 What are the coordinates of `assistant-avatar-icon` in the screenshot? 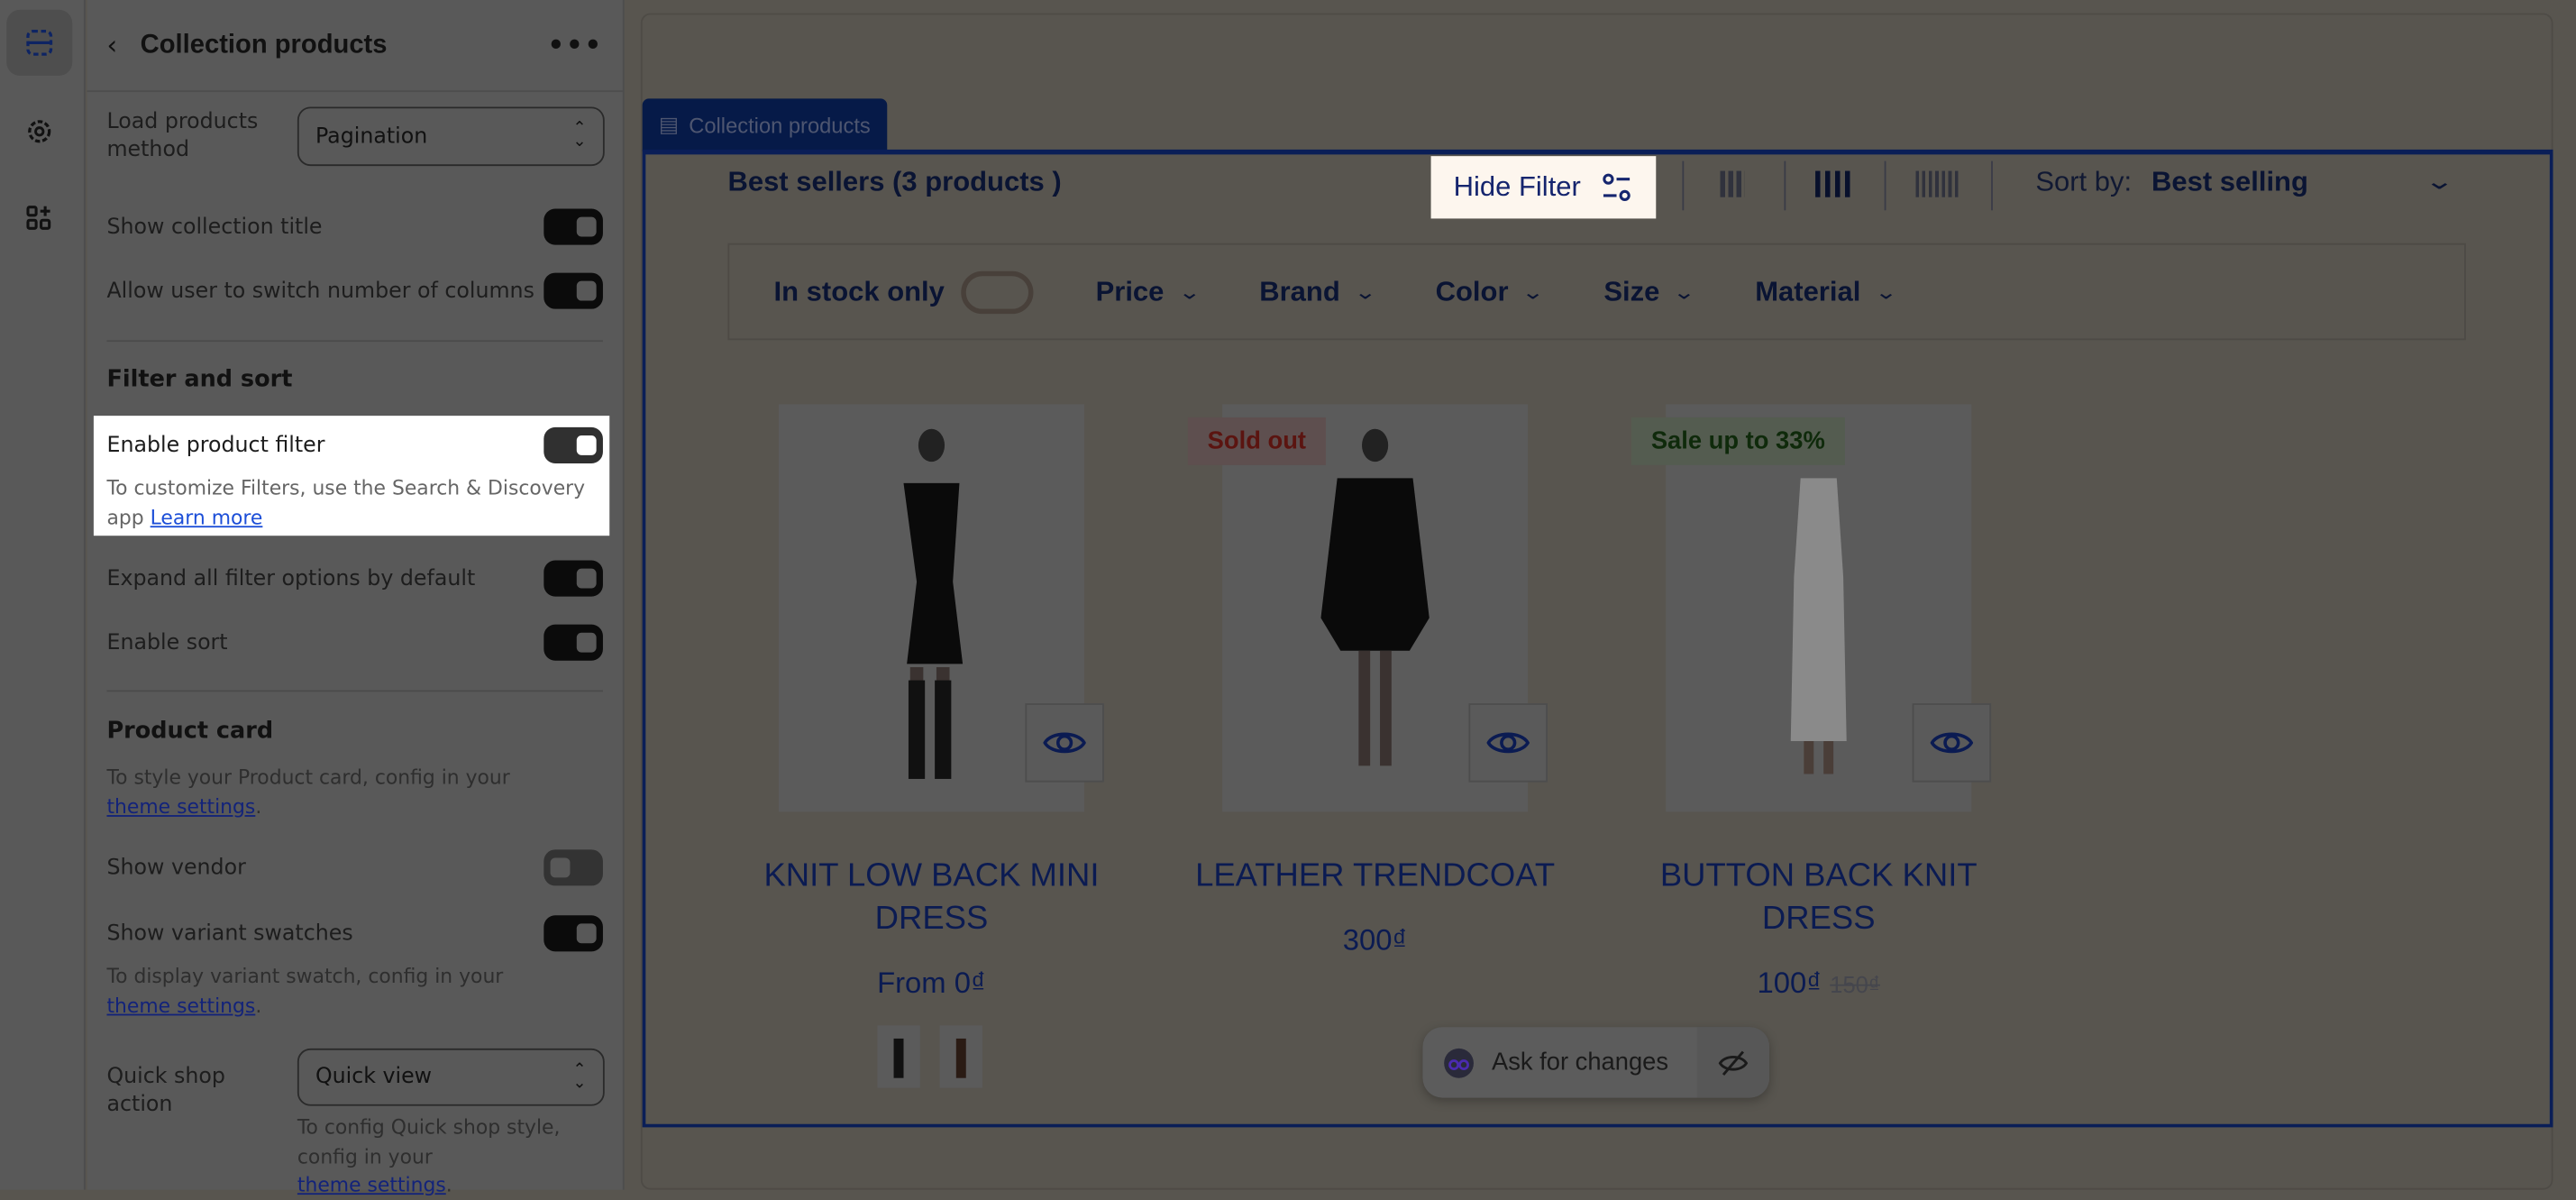 It's located at (1459, 1062).